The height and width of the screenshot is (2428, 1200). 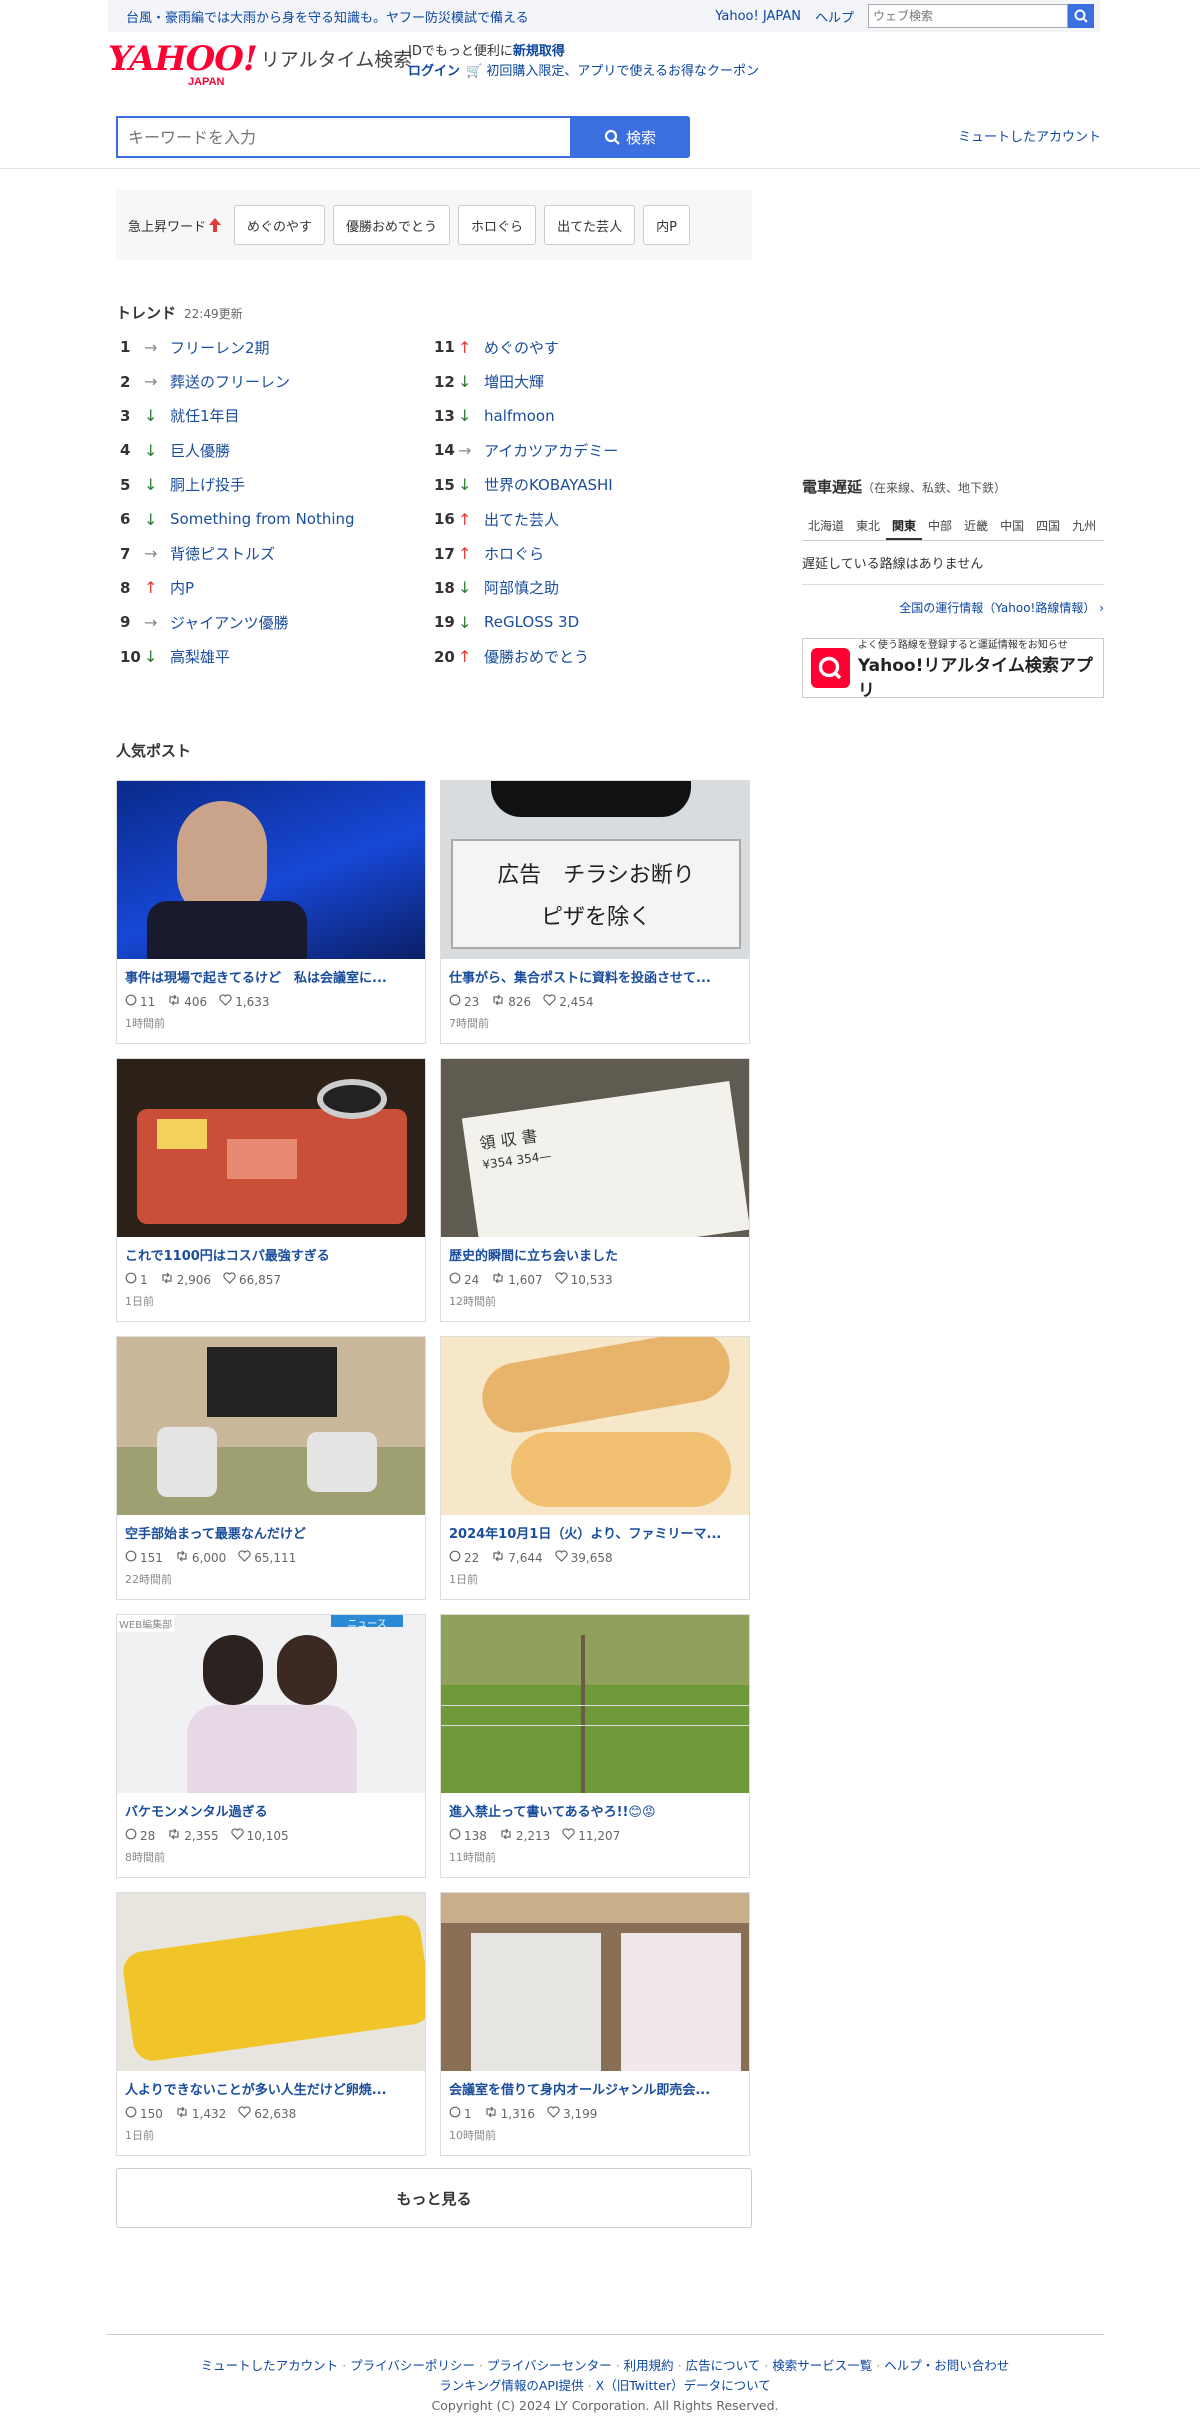 What do you see at coordinates (270, 2365) in the screenshot?
I see `footer-link: ミュートしたアカウント` at bounding box center [270, 2365].